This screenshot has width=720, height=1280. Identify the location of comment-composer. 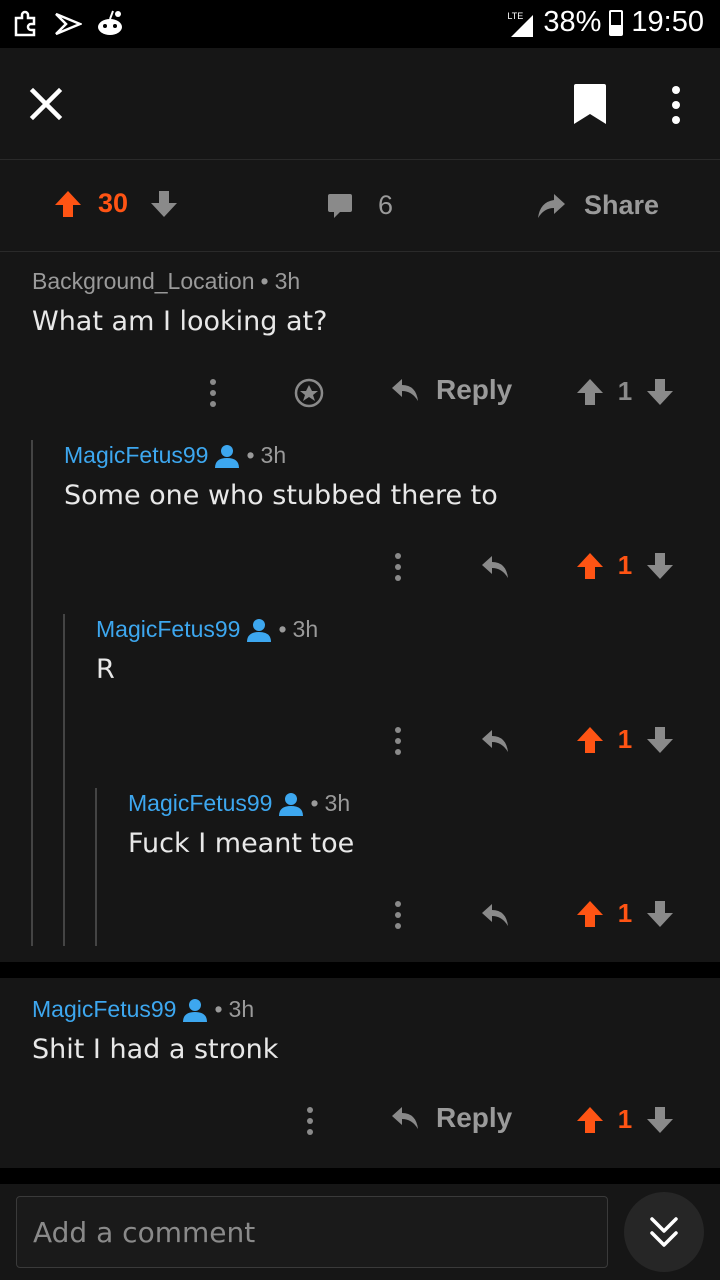
(360, 1232).